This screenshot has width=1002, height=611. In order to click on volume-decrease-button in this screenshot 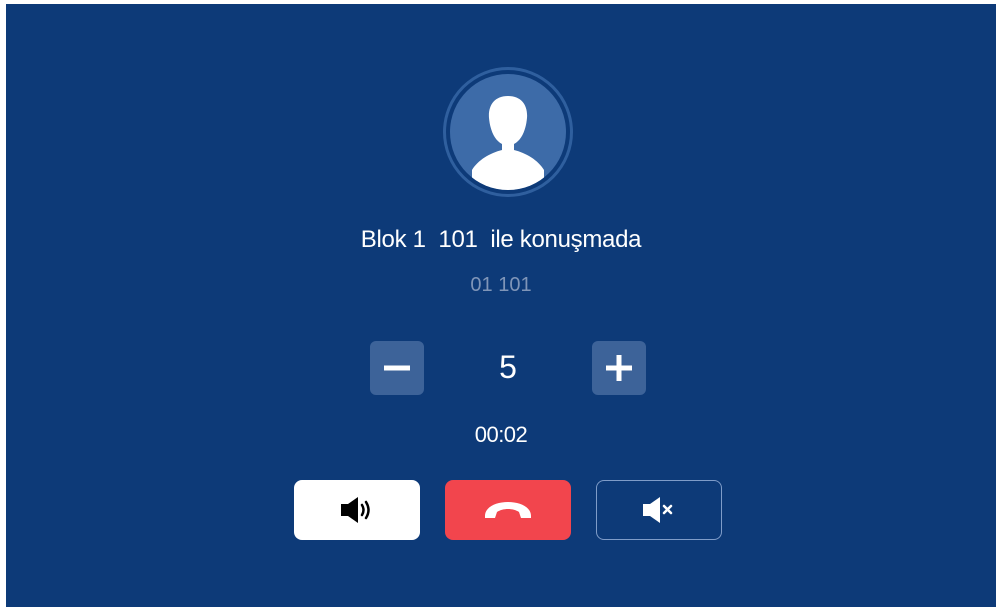, I will do `click(397, 368)`.